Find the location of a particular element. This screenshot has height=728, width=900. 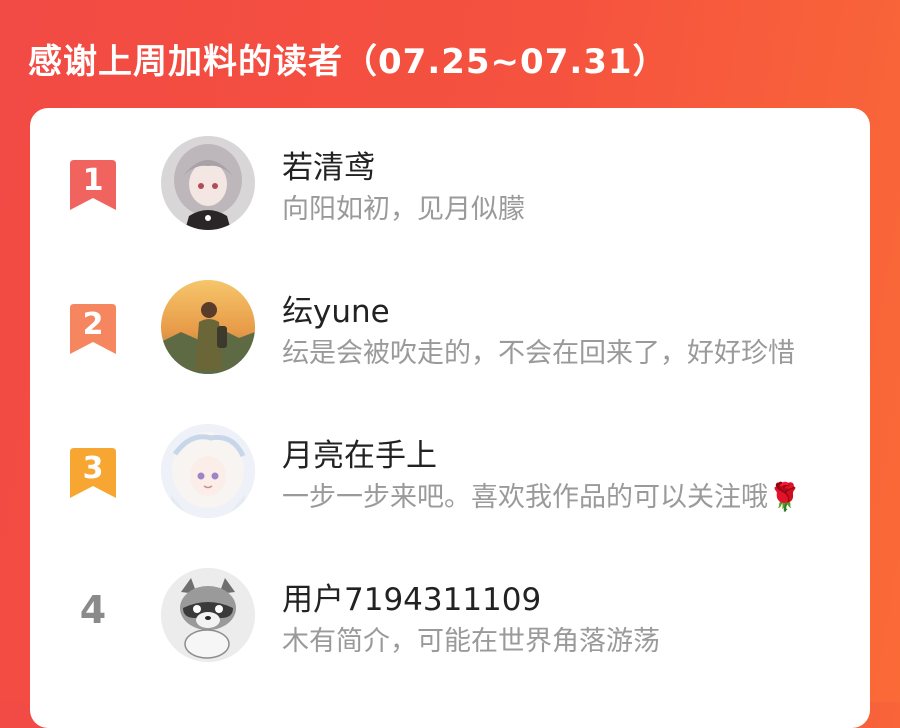

avatar-anime-white-hair-icon is located at coordinates (208, 471).